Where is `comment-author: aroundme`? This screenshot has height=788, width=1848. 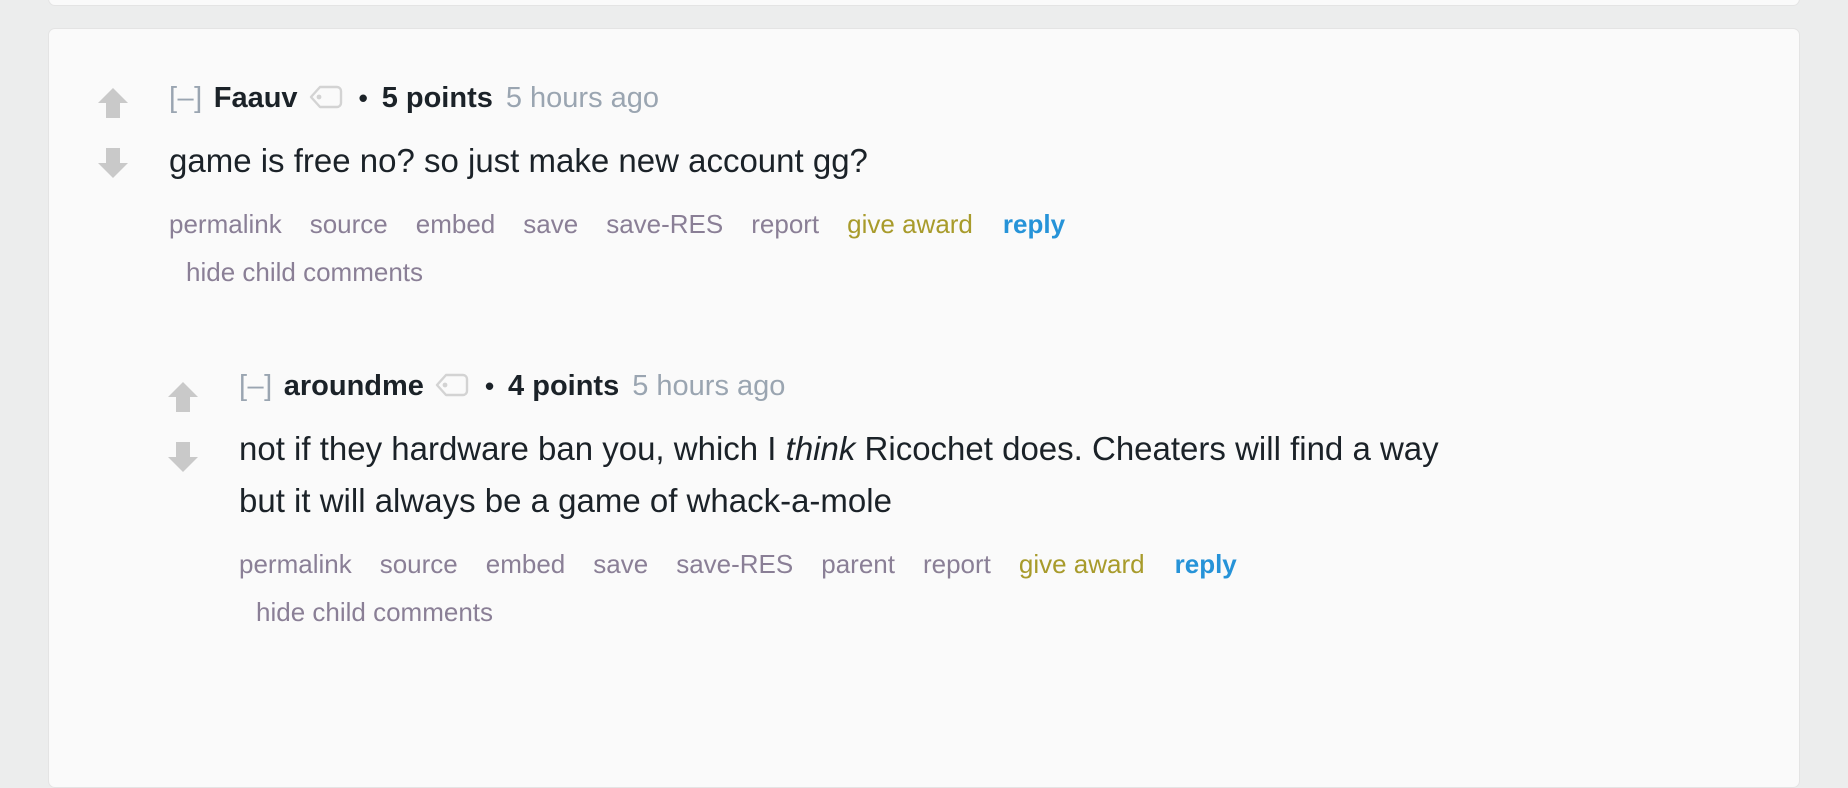 comment-author: aroundme is located at coordinates (354, 386).